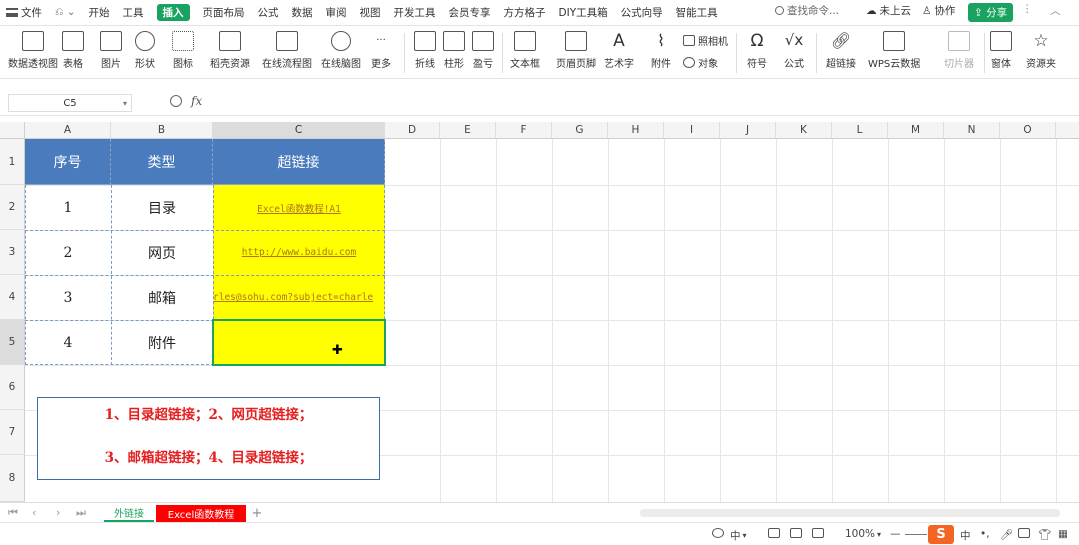  What do you see at coordinates (299, 162) in the screenshot?
I see `header-cell-link: 超链接` at bounding box center [299, 162].